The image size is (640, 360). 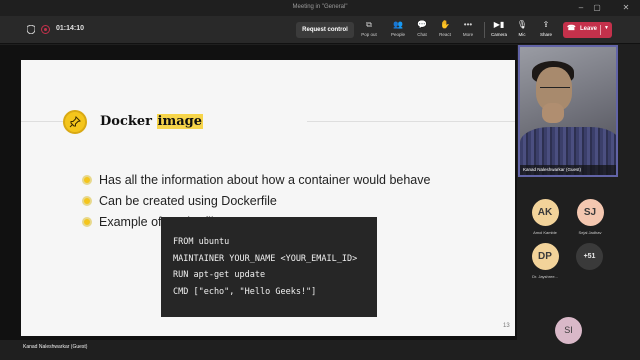 I want to click on share-label: Share, so click(x=545, y=34).